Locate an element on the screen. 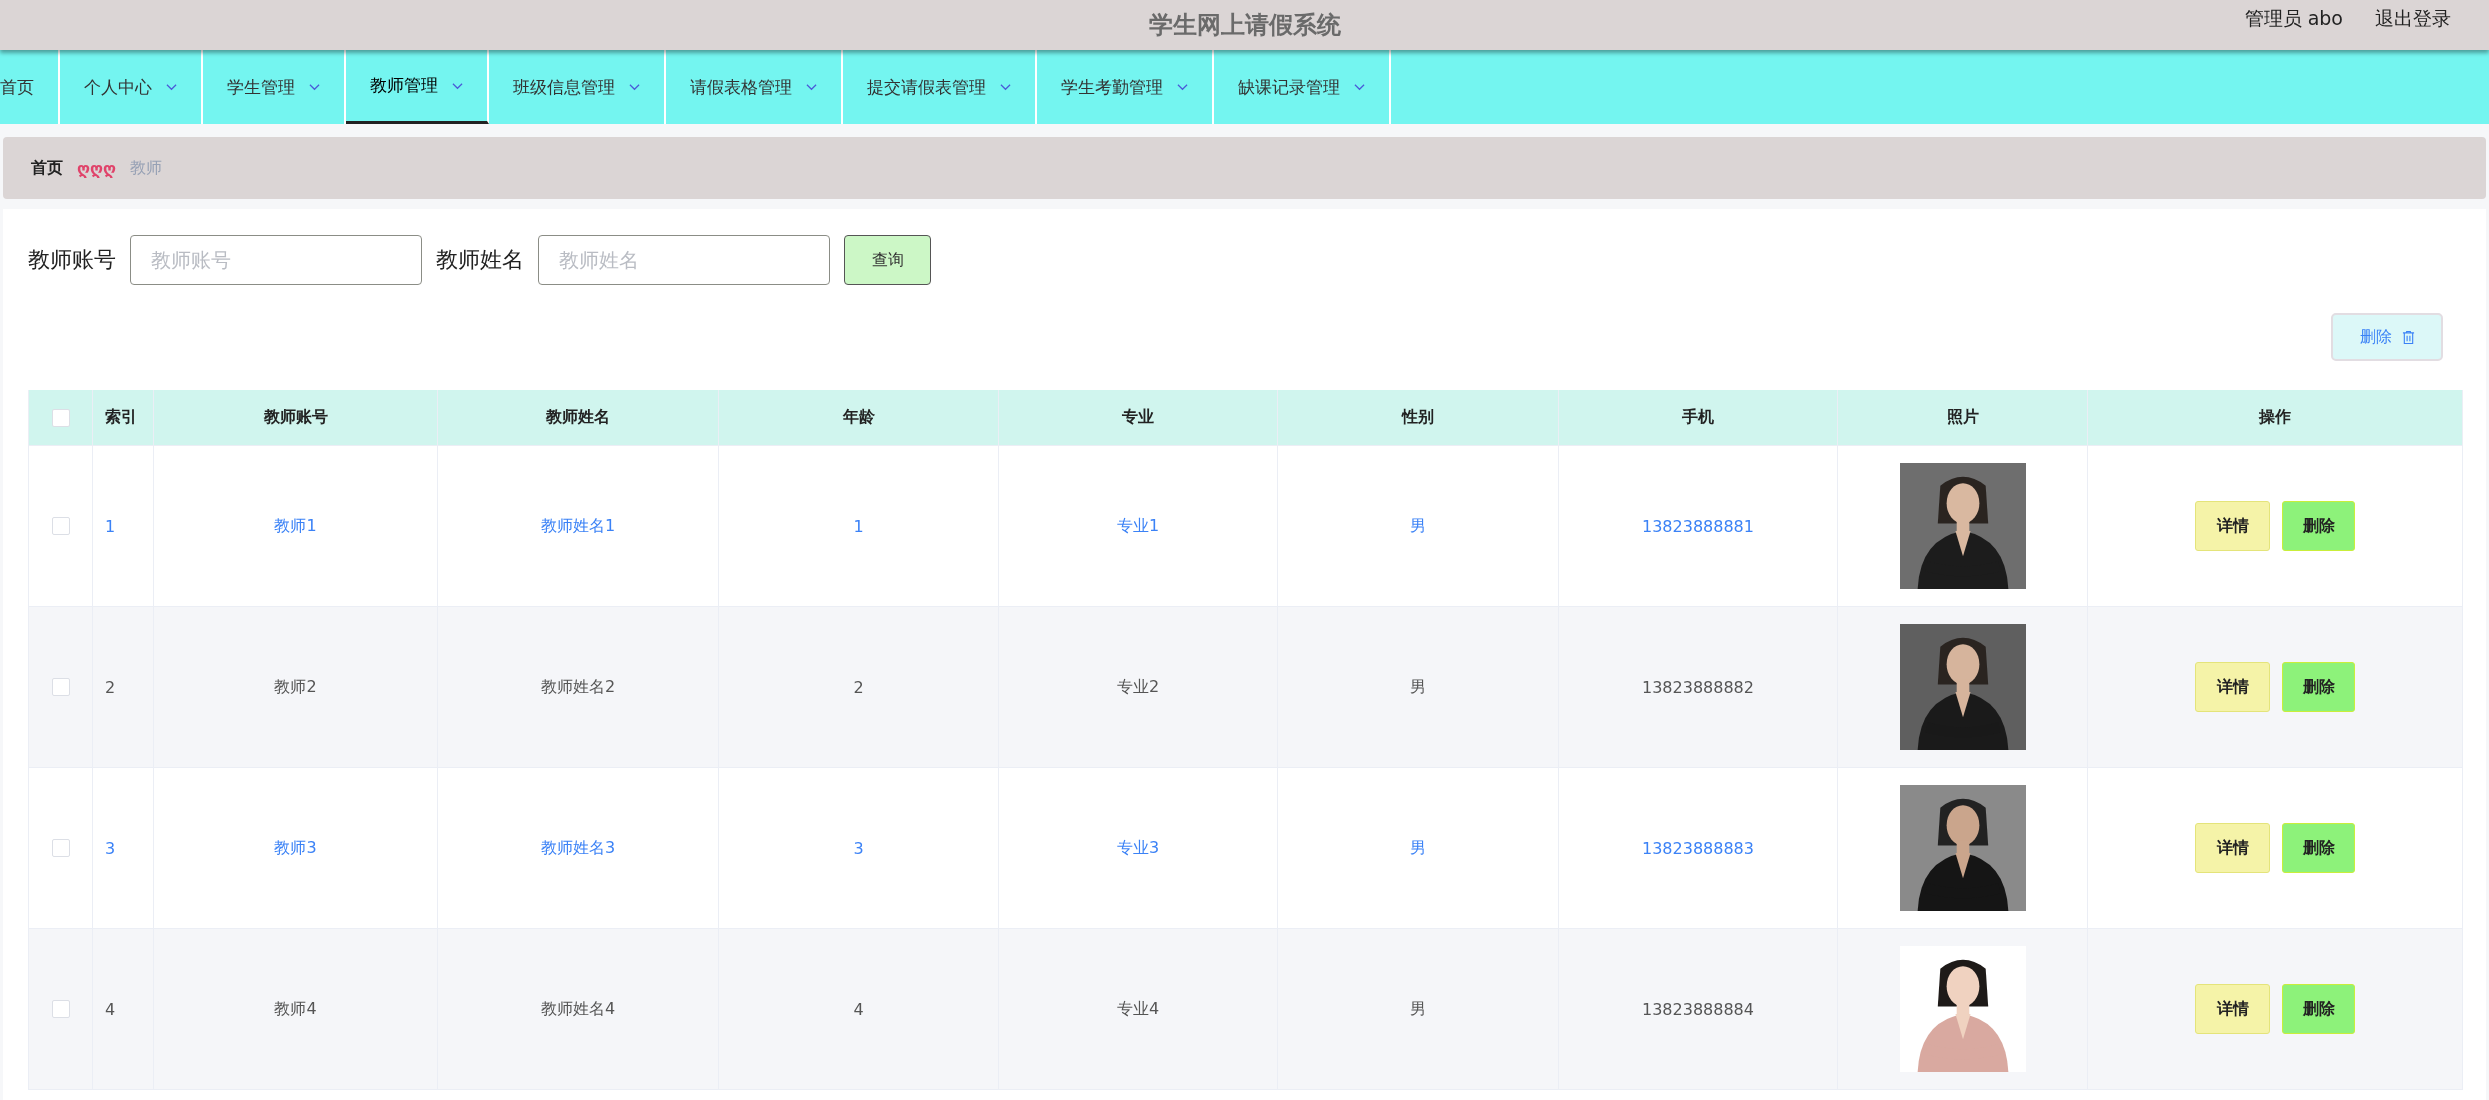 The image size is (2489, 1100). table-cell: 专业4 is located at coordinates (1138, 1009).